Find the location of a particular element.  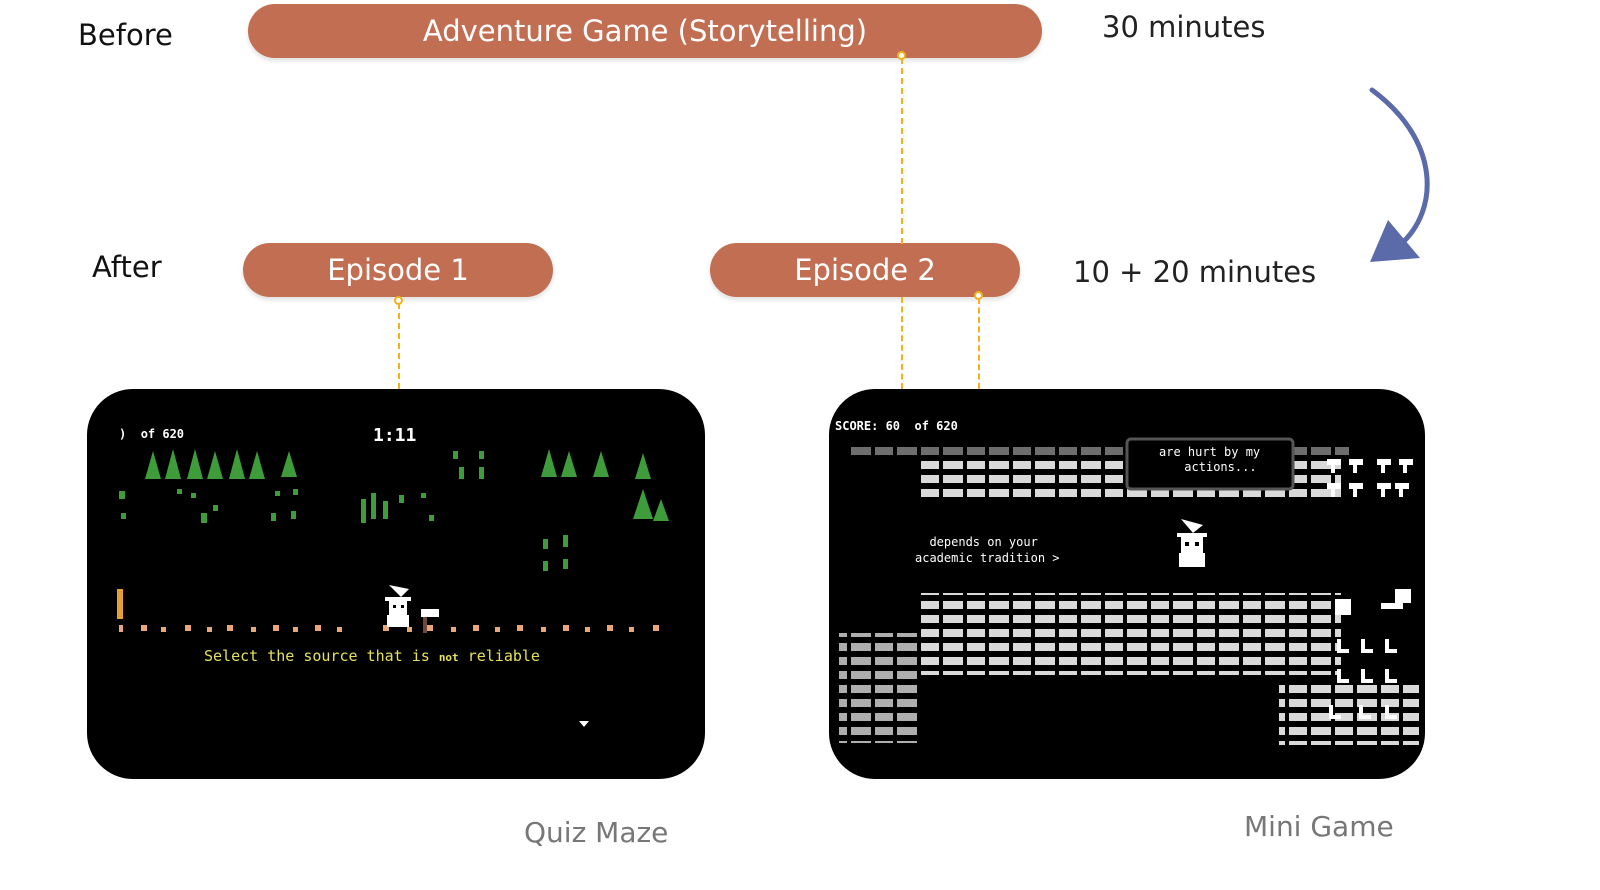

connector-before-to-minigame is located at coordinates (902, 151).